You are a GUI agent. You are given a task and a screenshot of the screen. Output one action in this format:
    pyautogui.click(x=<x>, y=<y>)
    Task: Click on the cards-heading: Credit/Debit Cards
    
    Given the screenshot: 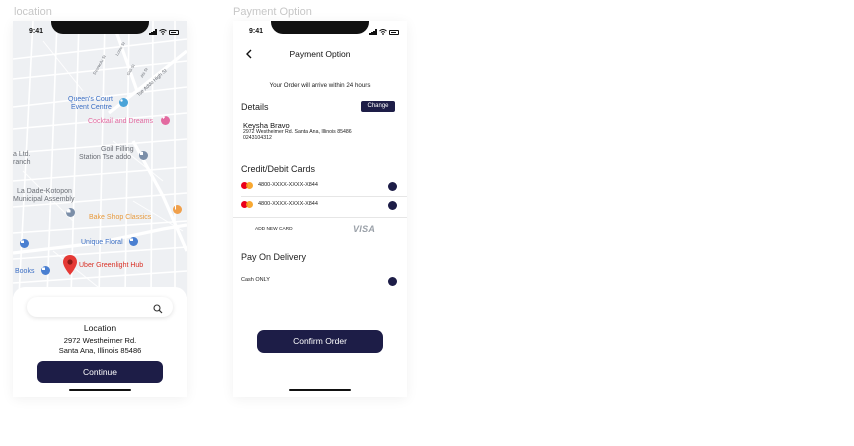 What is the action you would take?
    pyautogui.click(x=278, y=169)
    